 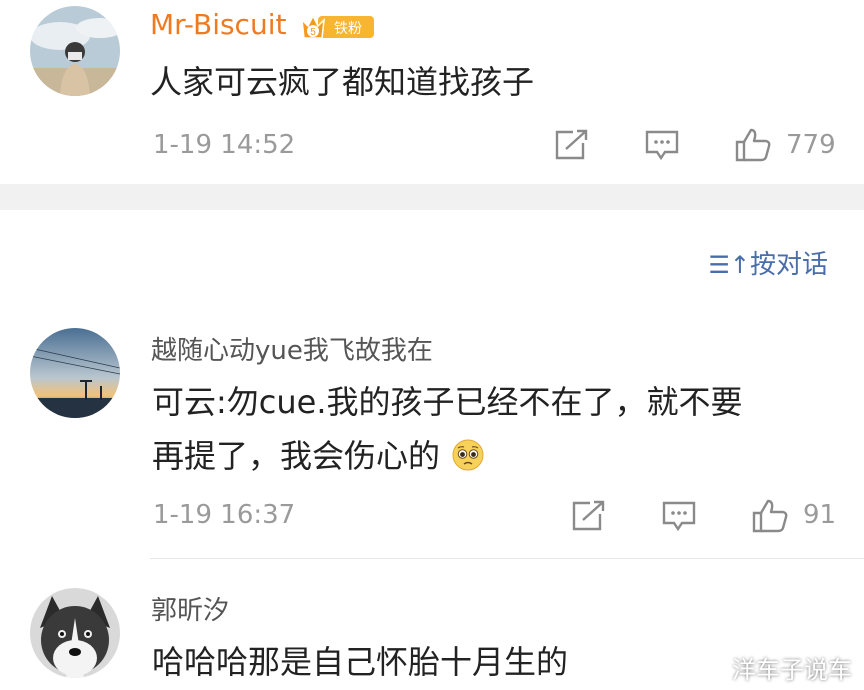 What do you see at coordinates (360, 662) in the screenshot?
I see `comment-text: 哈哈哈那是自己怀胎十月生的` at bounding box center [360, 662].